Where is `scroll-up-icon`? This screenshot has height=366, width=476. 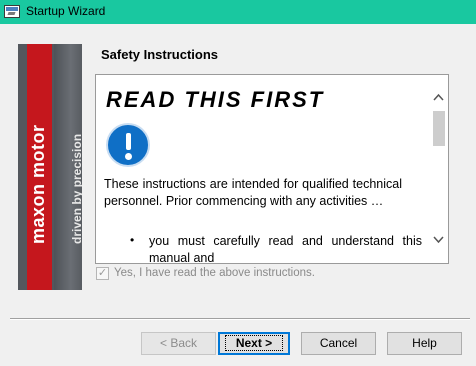 scroll-up-icon is located at coordinates (438, 97).